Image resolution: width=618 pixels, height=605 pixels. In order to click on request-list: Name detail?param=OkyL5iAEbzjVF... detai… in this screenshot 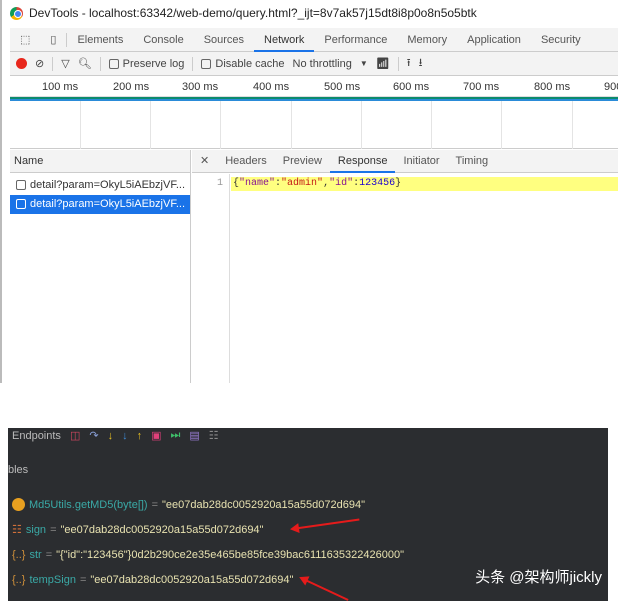, I will do `click(100, 266)`.